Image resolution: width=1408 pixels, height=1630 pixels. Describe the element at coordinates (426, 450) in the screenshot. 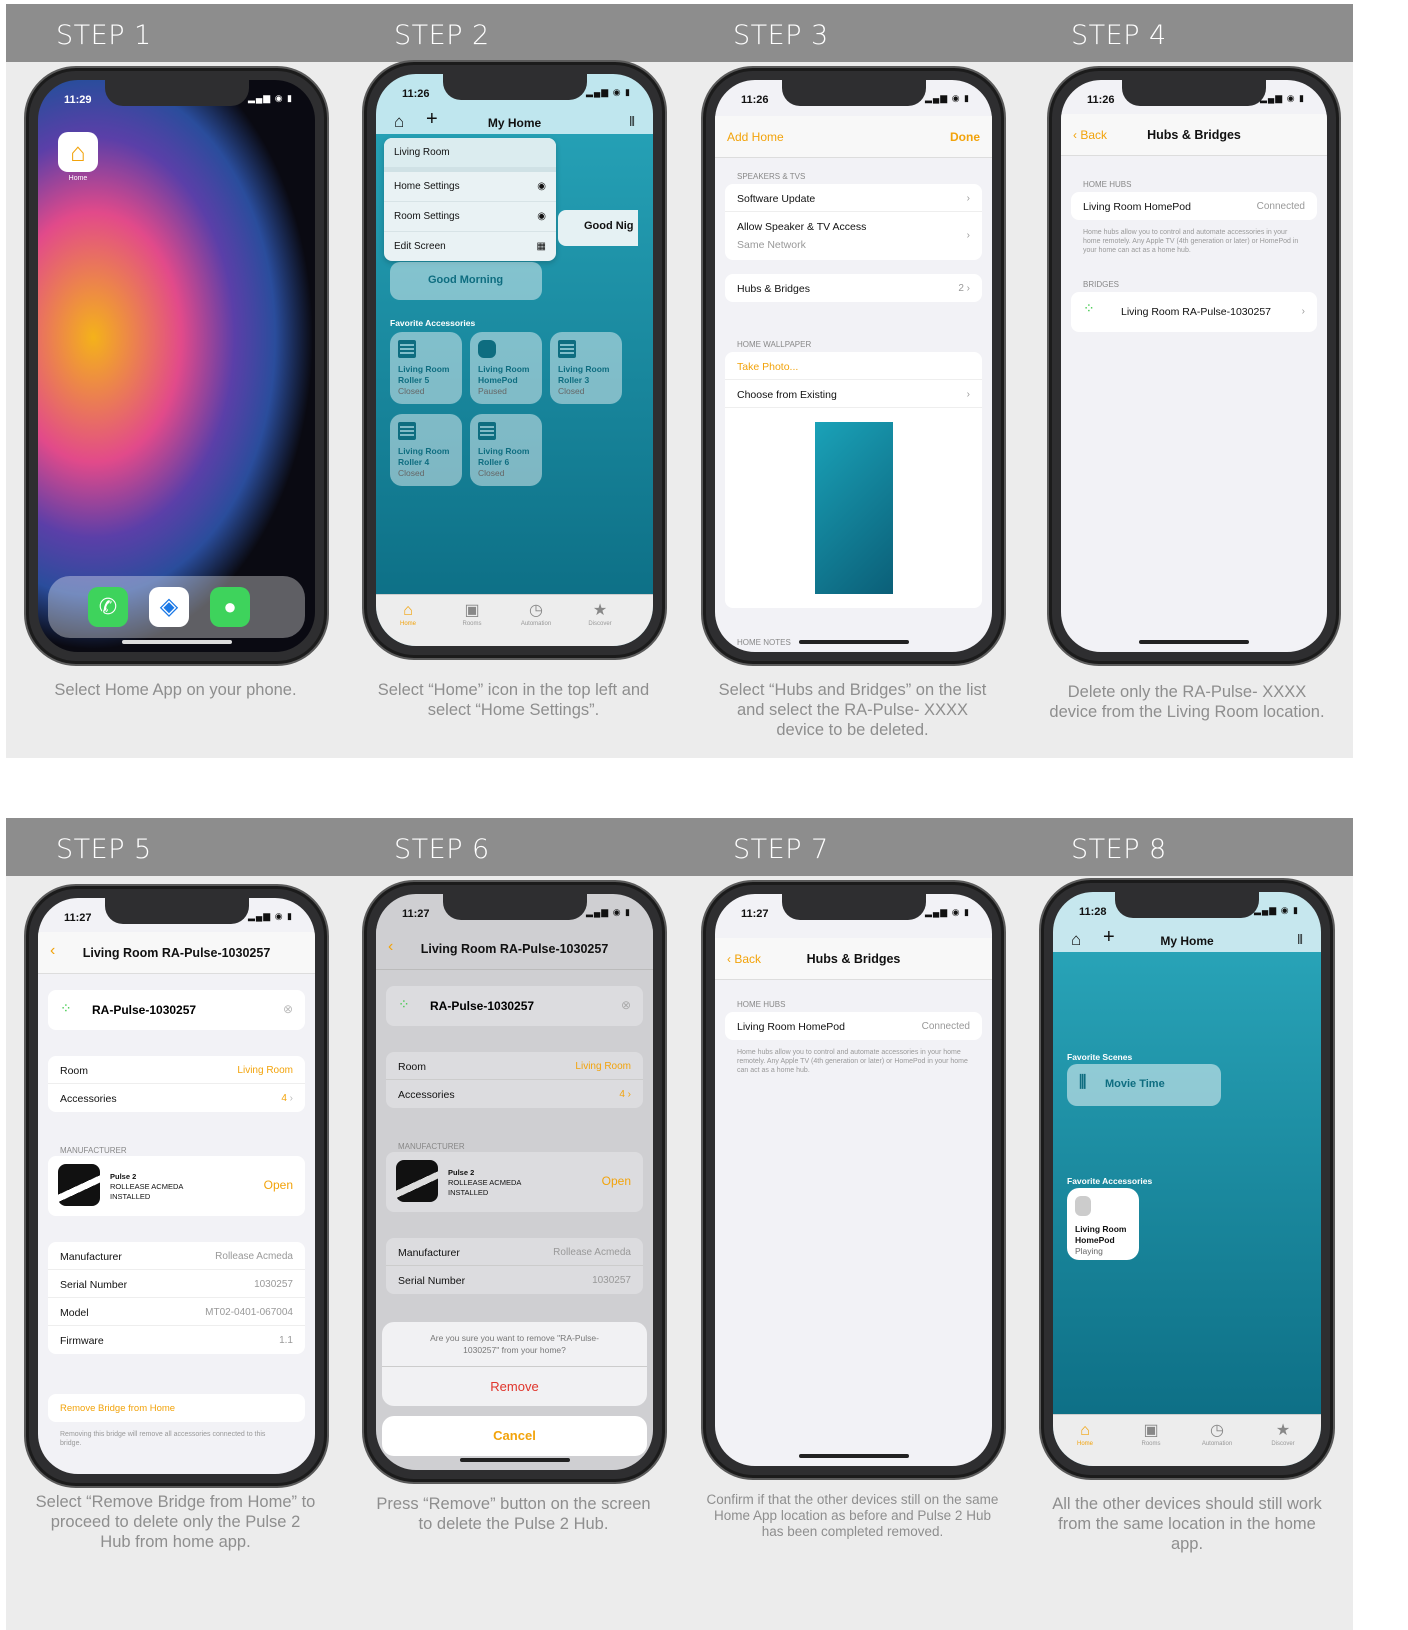

I see `accessory-tile: Living Room Roller 4 Closed` at that location.